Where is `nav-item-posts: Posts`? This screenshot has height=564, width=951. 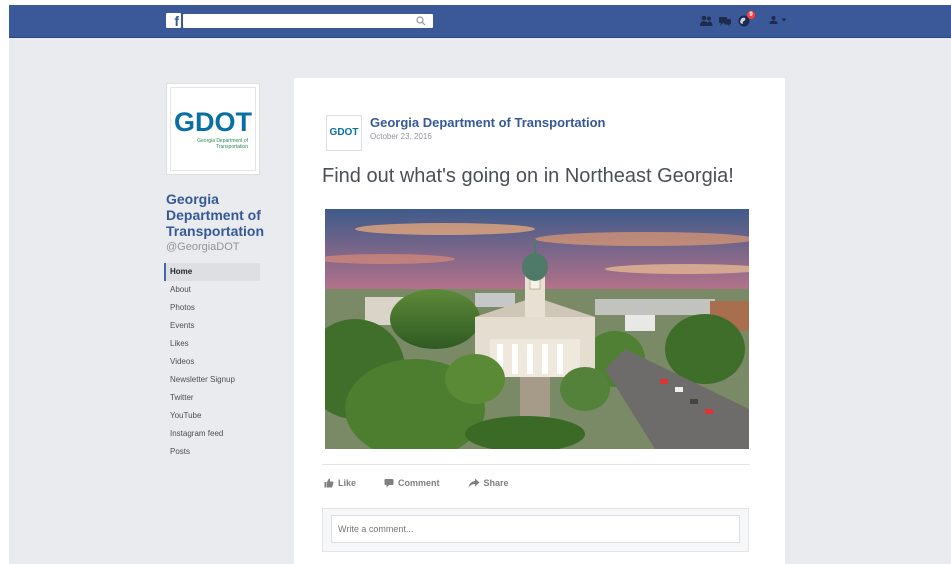 nav-item-posts: Posts is located at coordinates (212, 452).